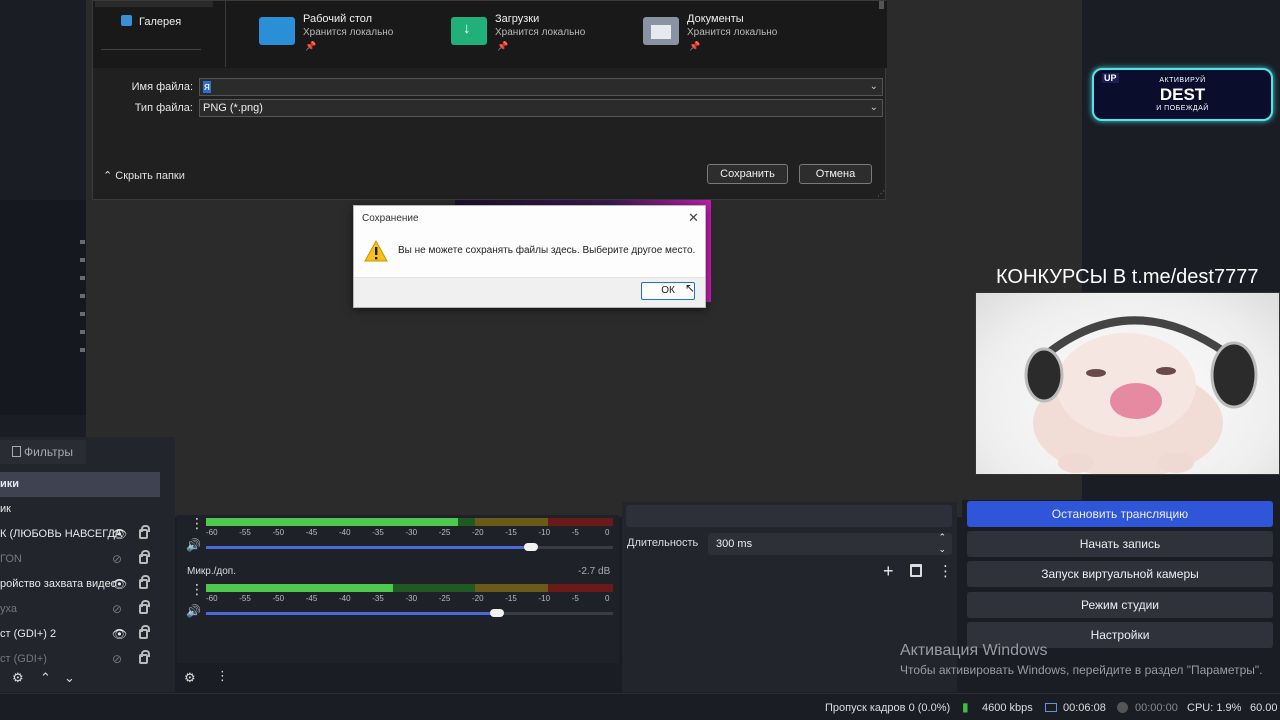 The image size is (1280, 720). Describe the element at coordinates (23, 659) in the screenshot. I see `source-label: ст (GDI+)` at that location.